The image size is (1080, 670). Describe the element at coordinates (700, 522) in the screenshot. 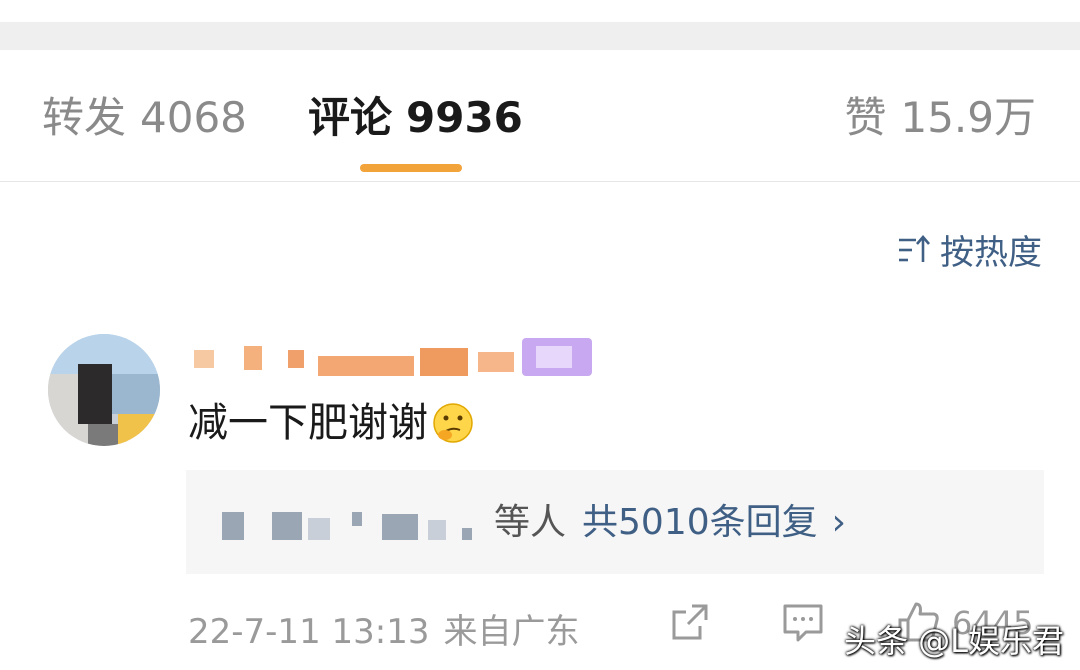

I see `reply-count-link: 共5010条回复` at that location.